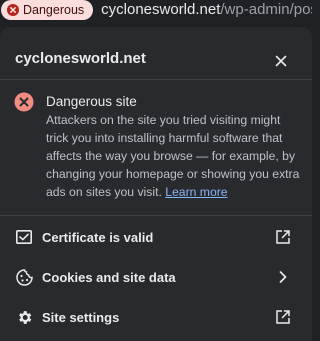  I want to click on dangerous-chip: Dangerous, so click(47, 10).